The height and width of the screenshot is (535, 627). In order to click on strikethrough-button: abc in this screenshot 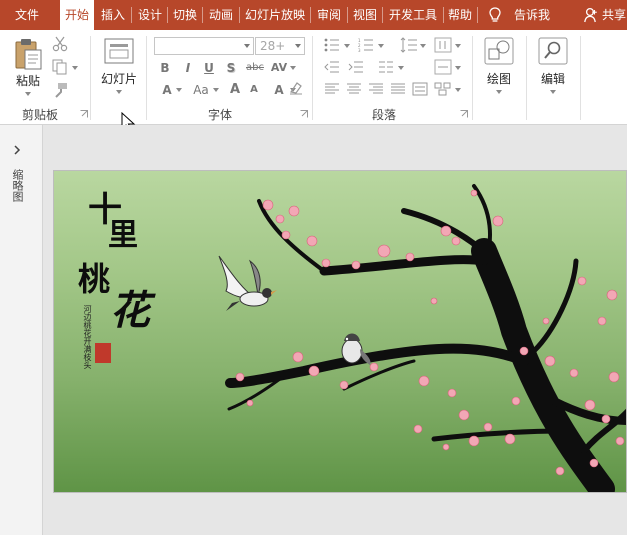, I will do `click(255, 68)`.